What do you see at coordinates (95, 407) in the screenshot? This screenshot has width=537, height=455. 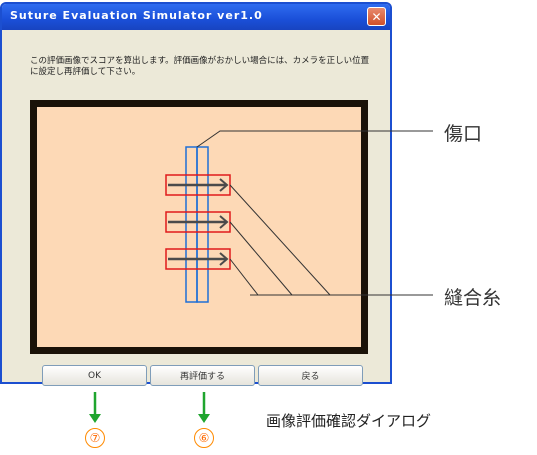 I see `ok-arrow` at bounding box center [95, 407].